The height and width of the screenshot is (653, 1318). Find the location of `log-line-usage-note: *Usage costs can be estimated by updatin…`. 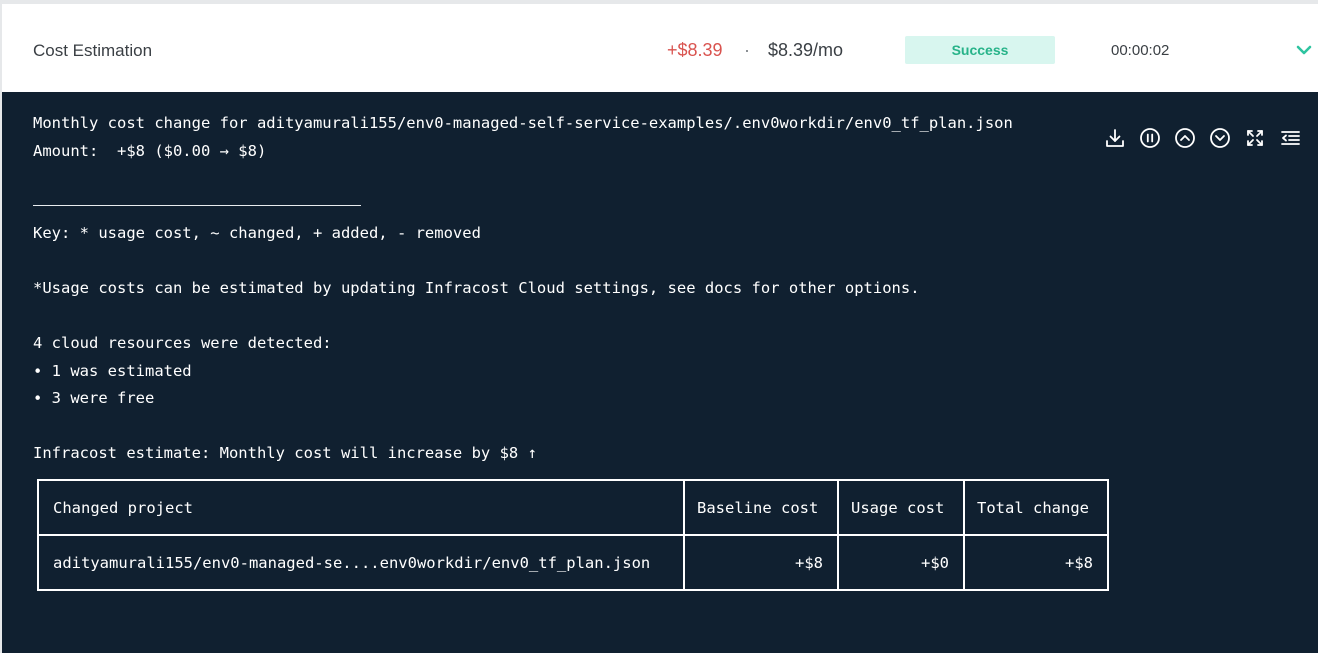

log-line-usage-note: *Usage costs can be estimated by updatin… is located at coordinates (476, 288).